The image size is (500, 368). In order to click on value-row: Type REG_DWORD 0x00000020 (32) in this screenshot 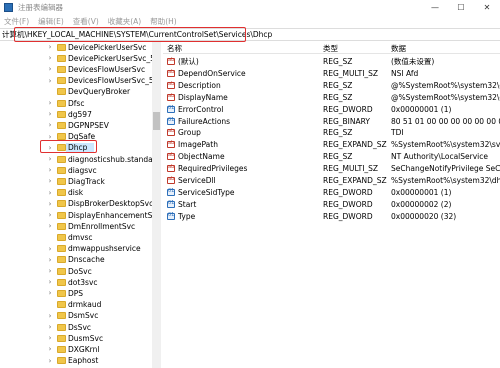, I will do `click(331, 216)`.